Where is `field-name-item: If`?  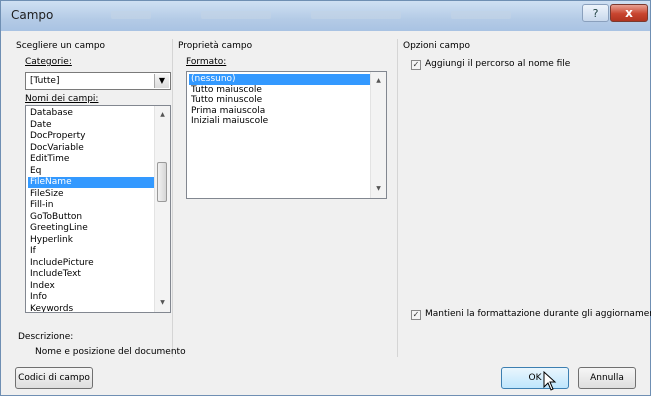 field-name-item: If is located at coordinates (91, 251).